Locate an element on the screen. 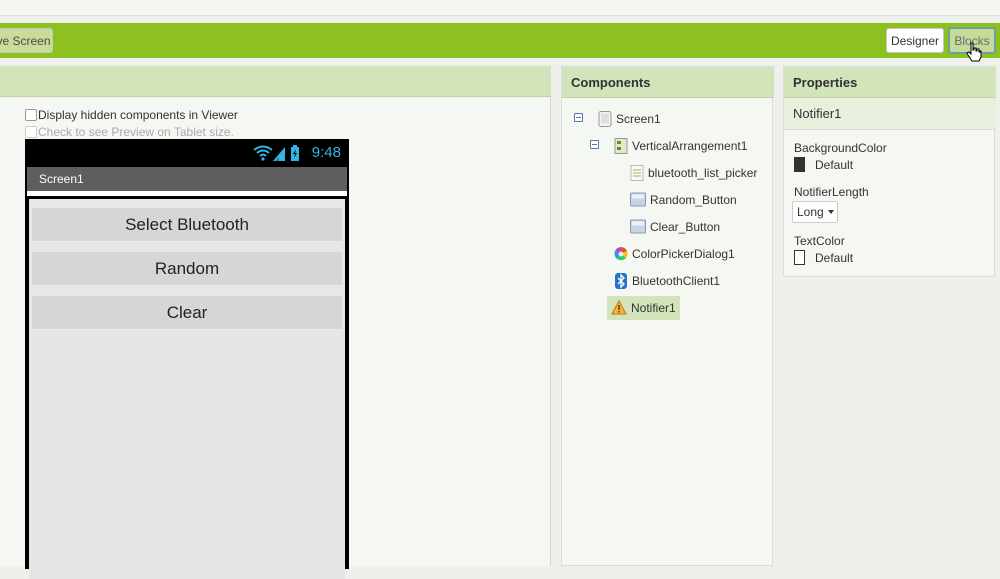 Image resolution: width=1000 pixels, height=579 pixels. clear-button: Clear is located at coordinates (187, 312).